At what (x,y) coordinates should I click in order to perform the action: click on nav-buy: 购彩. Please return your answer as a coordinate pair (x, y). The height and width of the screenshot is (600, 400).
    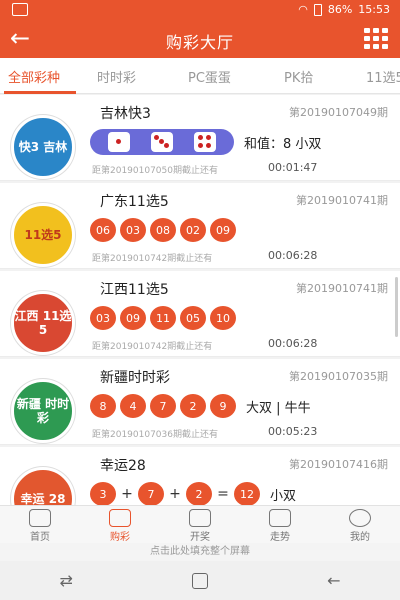
    Looking at the image, I should click on (120, 524).